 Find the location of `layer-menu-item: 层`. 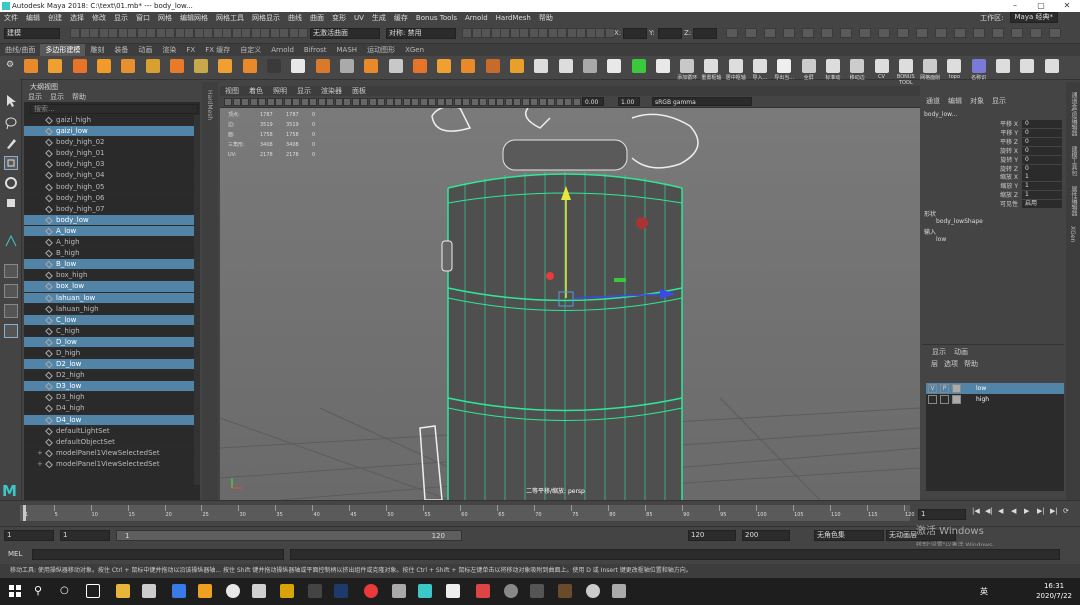

layer-menu-item: 层 is located at coordinates (934, 364).